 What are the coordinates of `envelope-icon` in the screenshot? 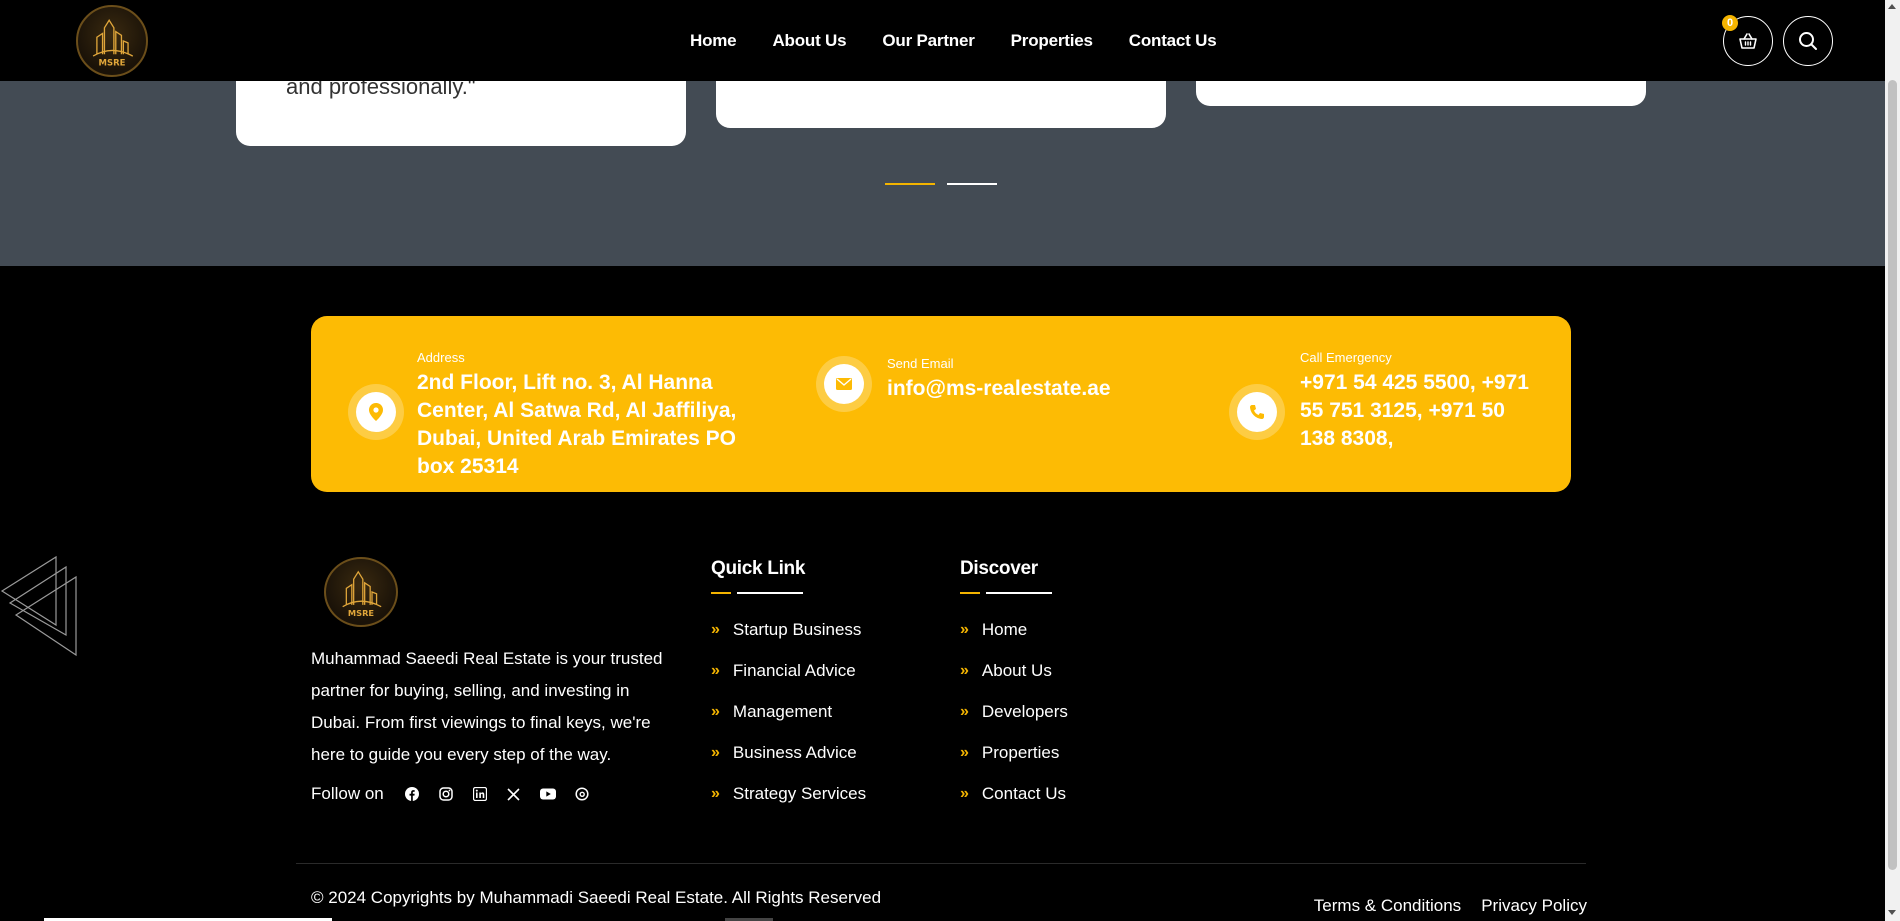 It's located at (844, 384).